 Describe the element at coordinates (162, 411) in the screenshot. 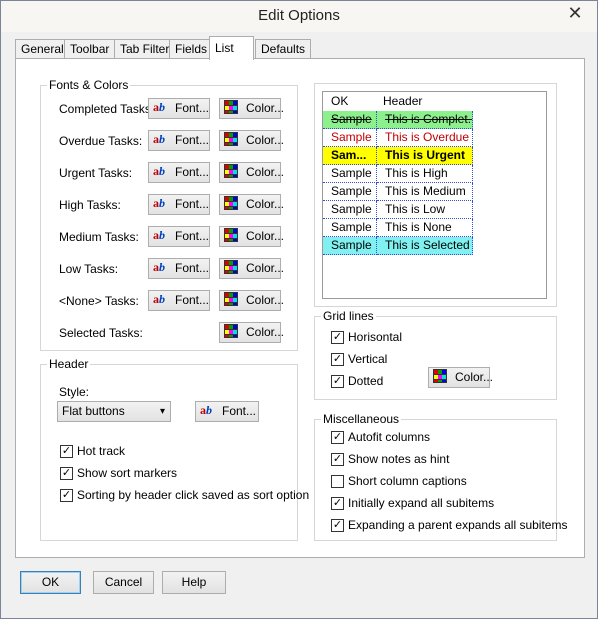

I see `chevron-down-icon: ▾` at that location.